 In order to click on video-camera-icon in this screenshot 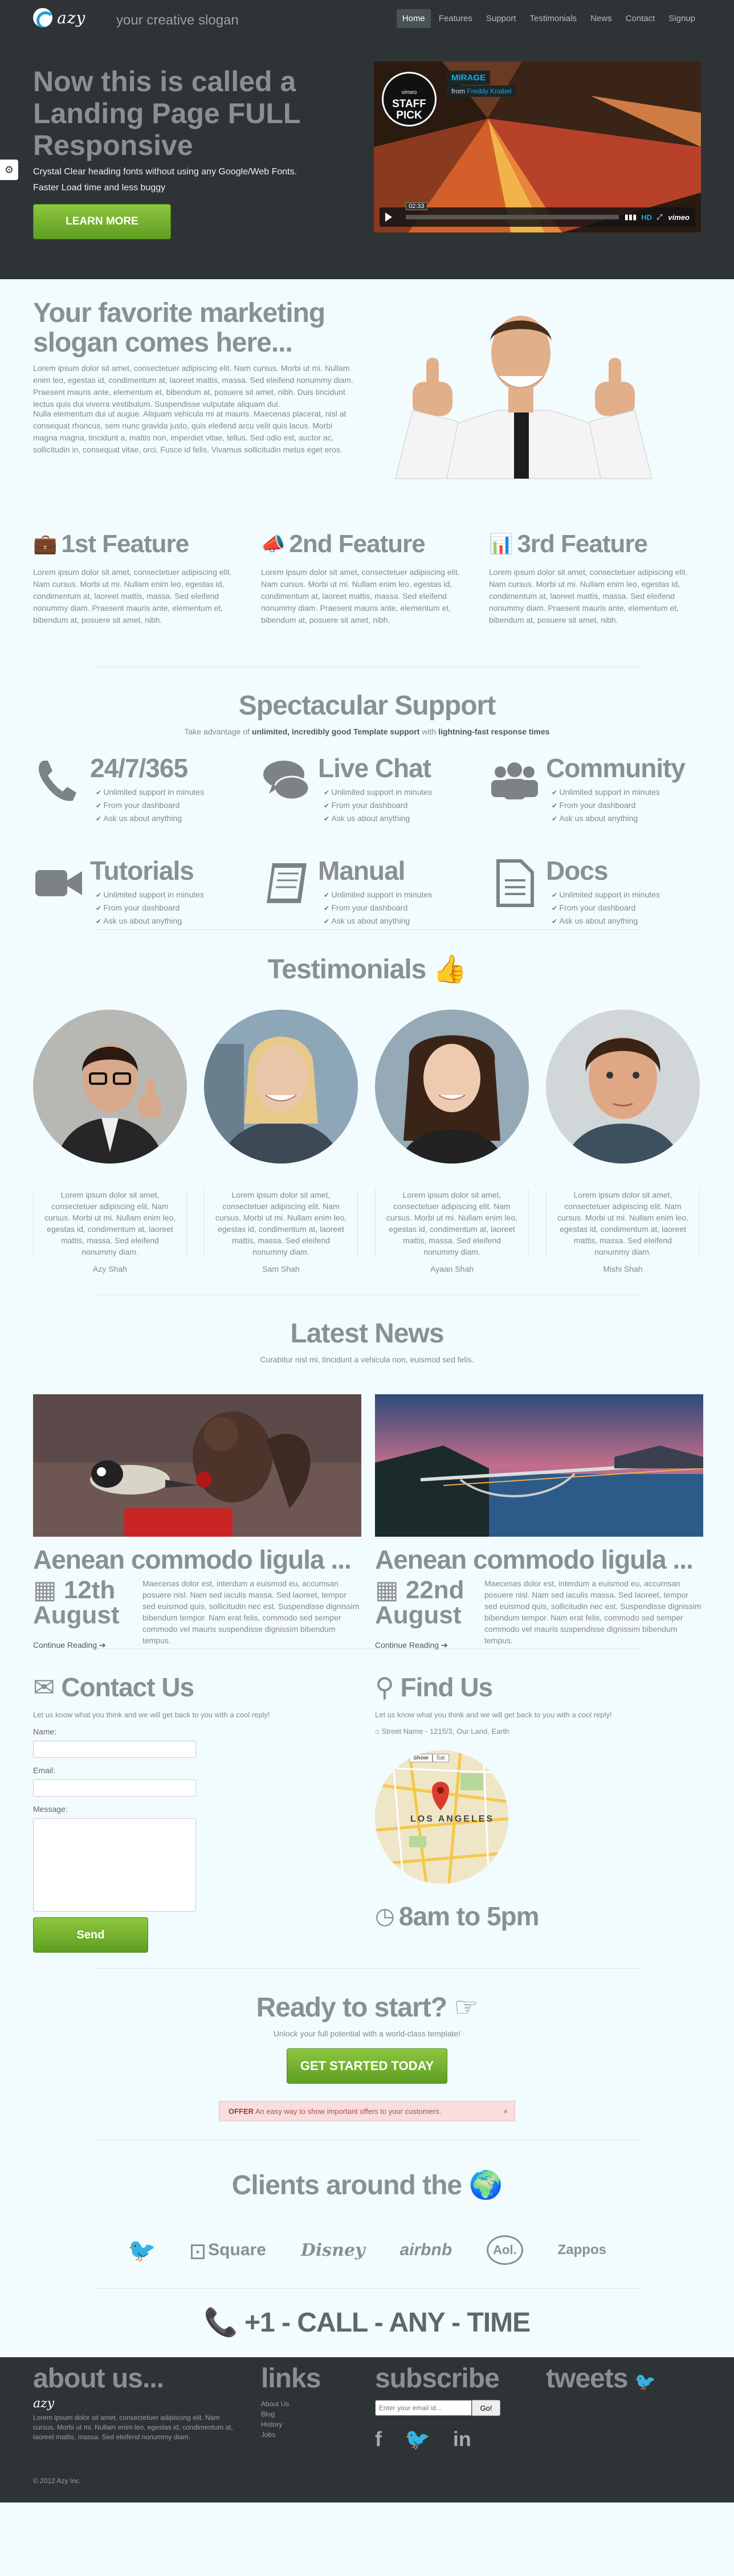, I will do `click(58, 883)`.